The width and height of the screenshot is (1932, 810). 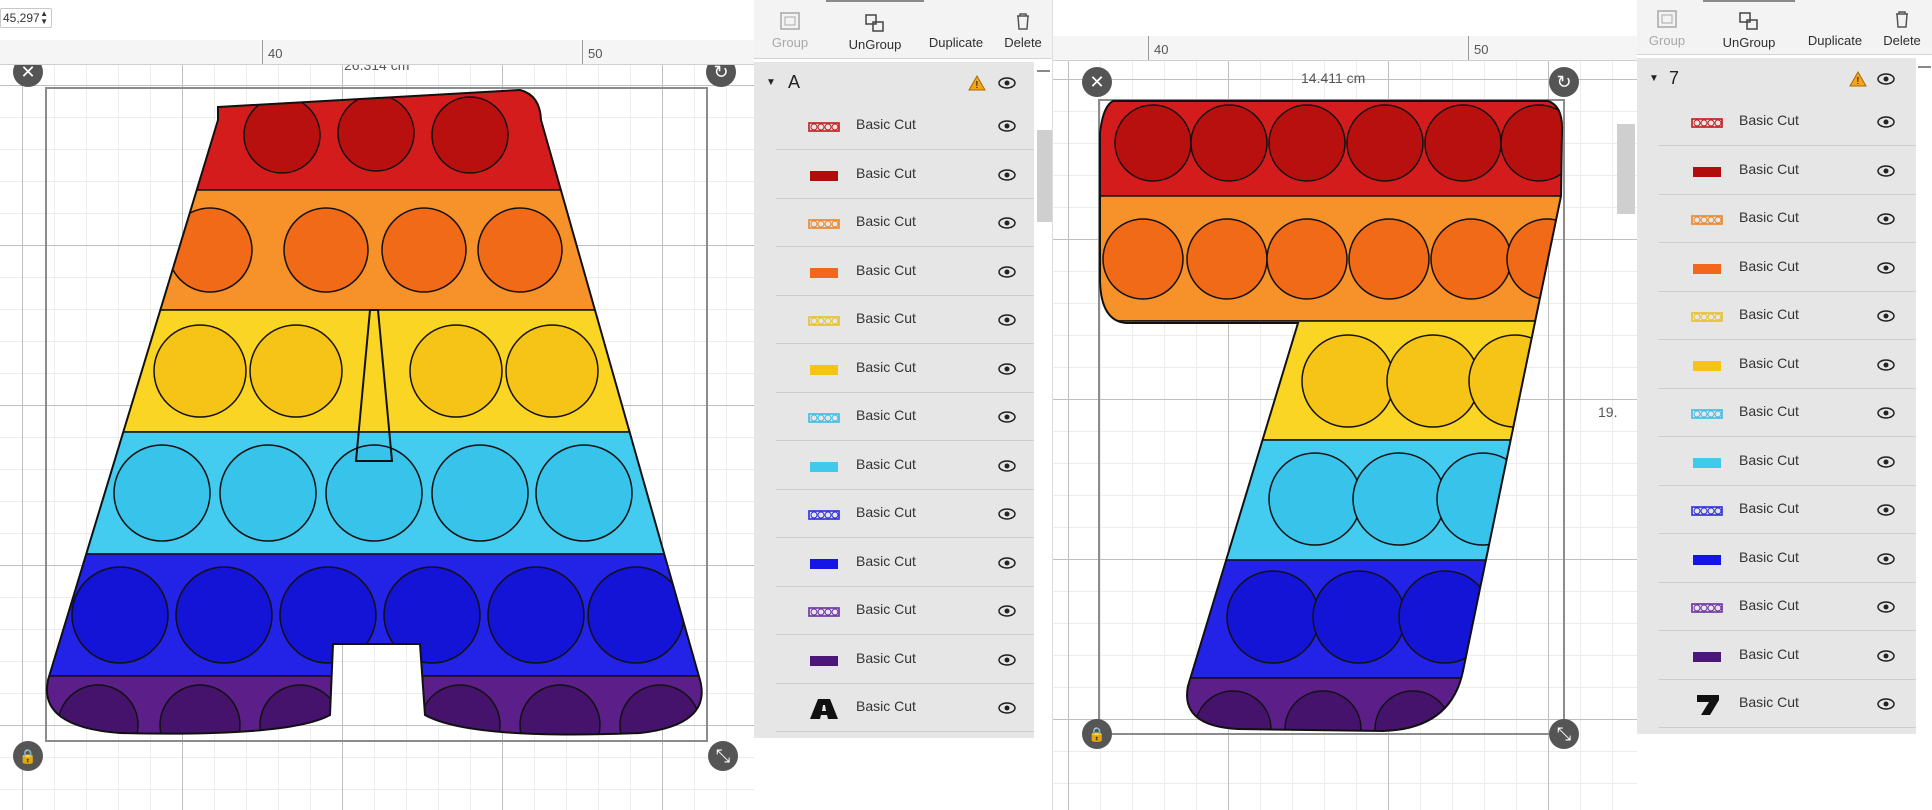 I want to click on layer-group-header: ▼ A !, so click(x=894, y=82).